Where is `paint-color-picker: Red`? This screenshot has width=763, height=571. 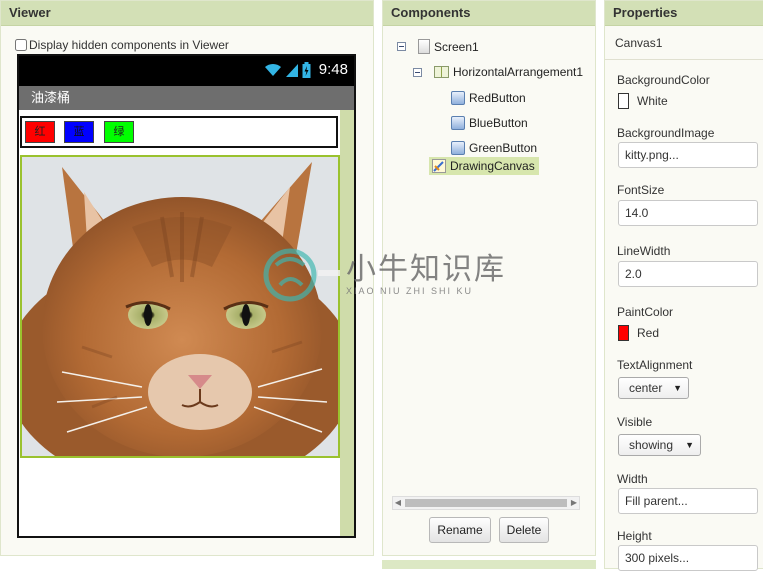 paint-color-picker: Red is located at coordinates (638, 333).